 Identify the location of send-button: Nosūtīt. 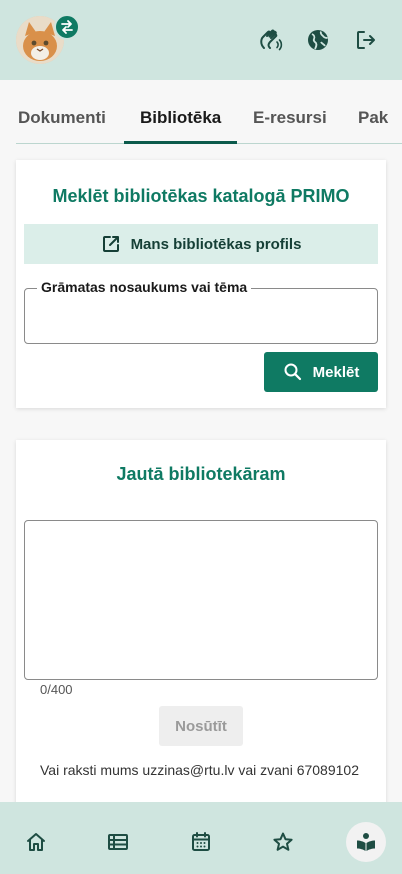
(201, 726).